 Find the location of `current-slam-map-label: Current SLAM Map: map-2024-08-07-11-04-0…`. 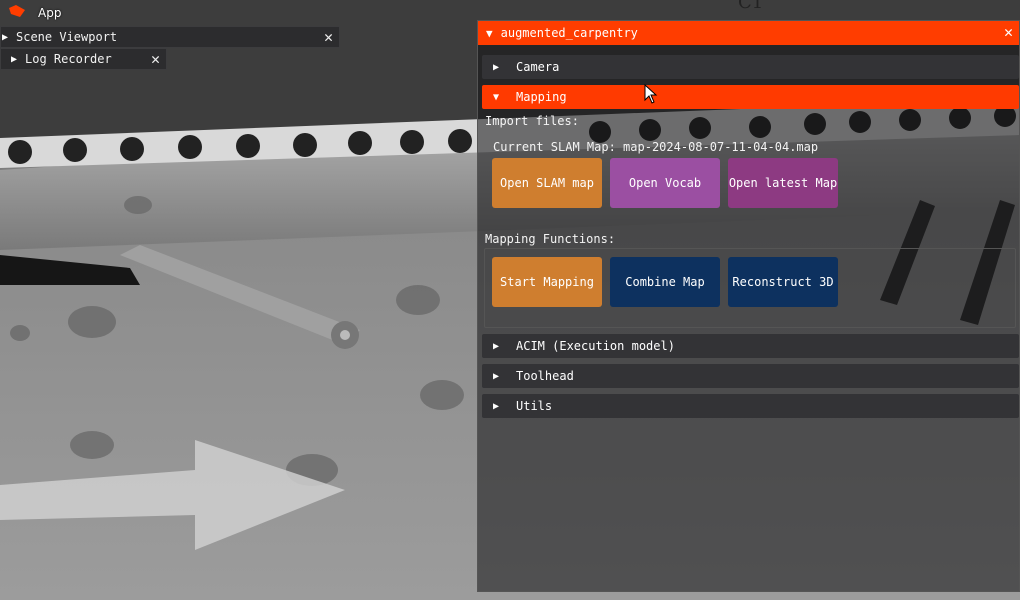

current-slam-map-label: Current SLAM Map: map-2024-08-07-11-04-0… is located at coordinates (656, 147).